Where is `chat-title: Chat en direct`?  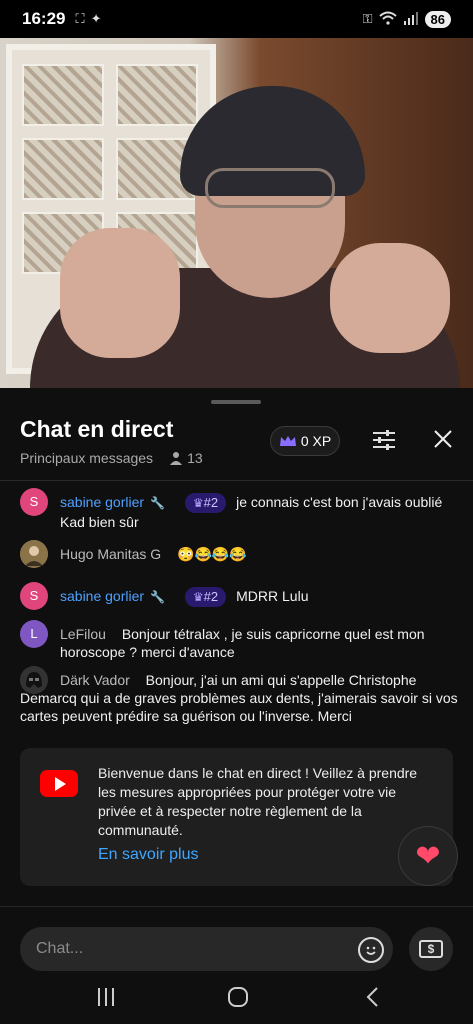
chat-title: Chat en direct is located at coordinates (97, 429).